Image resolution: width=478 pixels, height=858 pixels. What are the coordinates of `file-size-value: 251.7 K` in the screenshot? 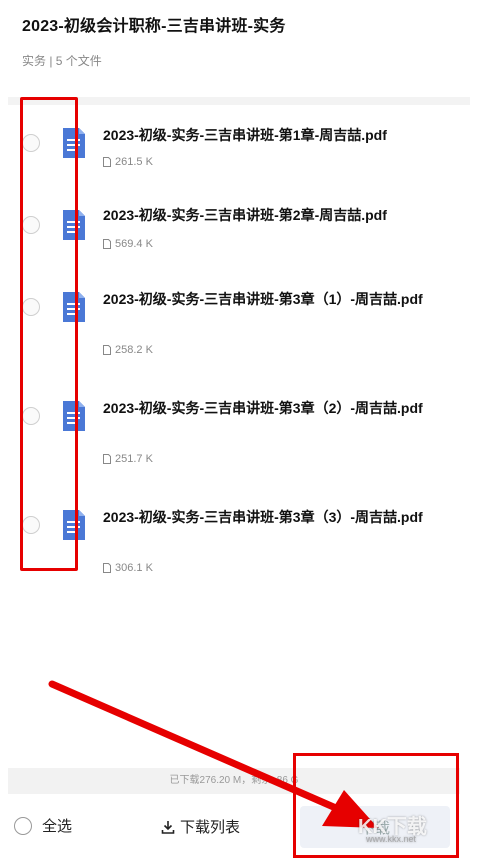 It's located at (134, 459).